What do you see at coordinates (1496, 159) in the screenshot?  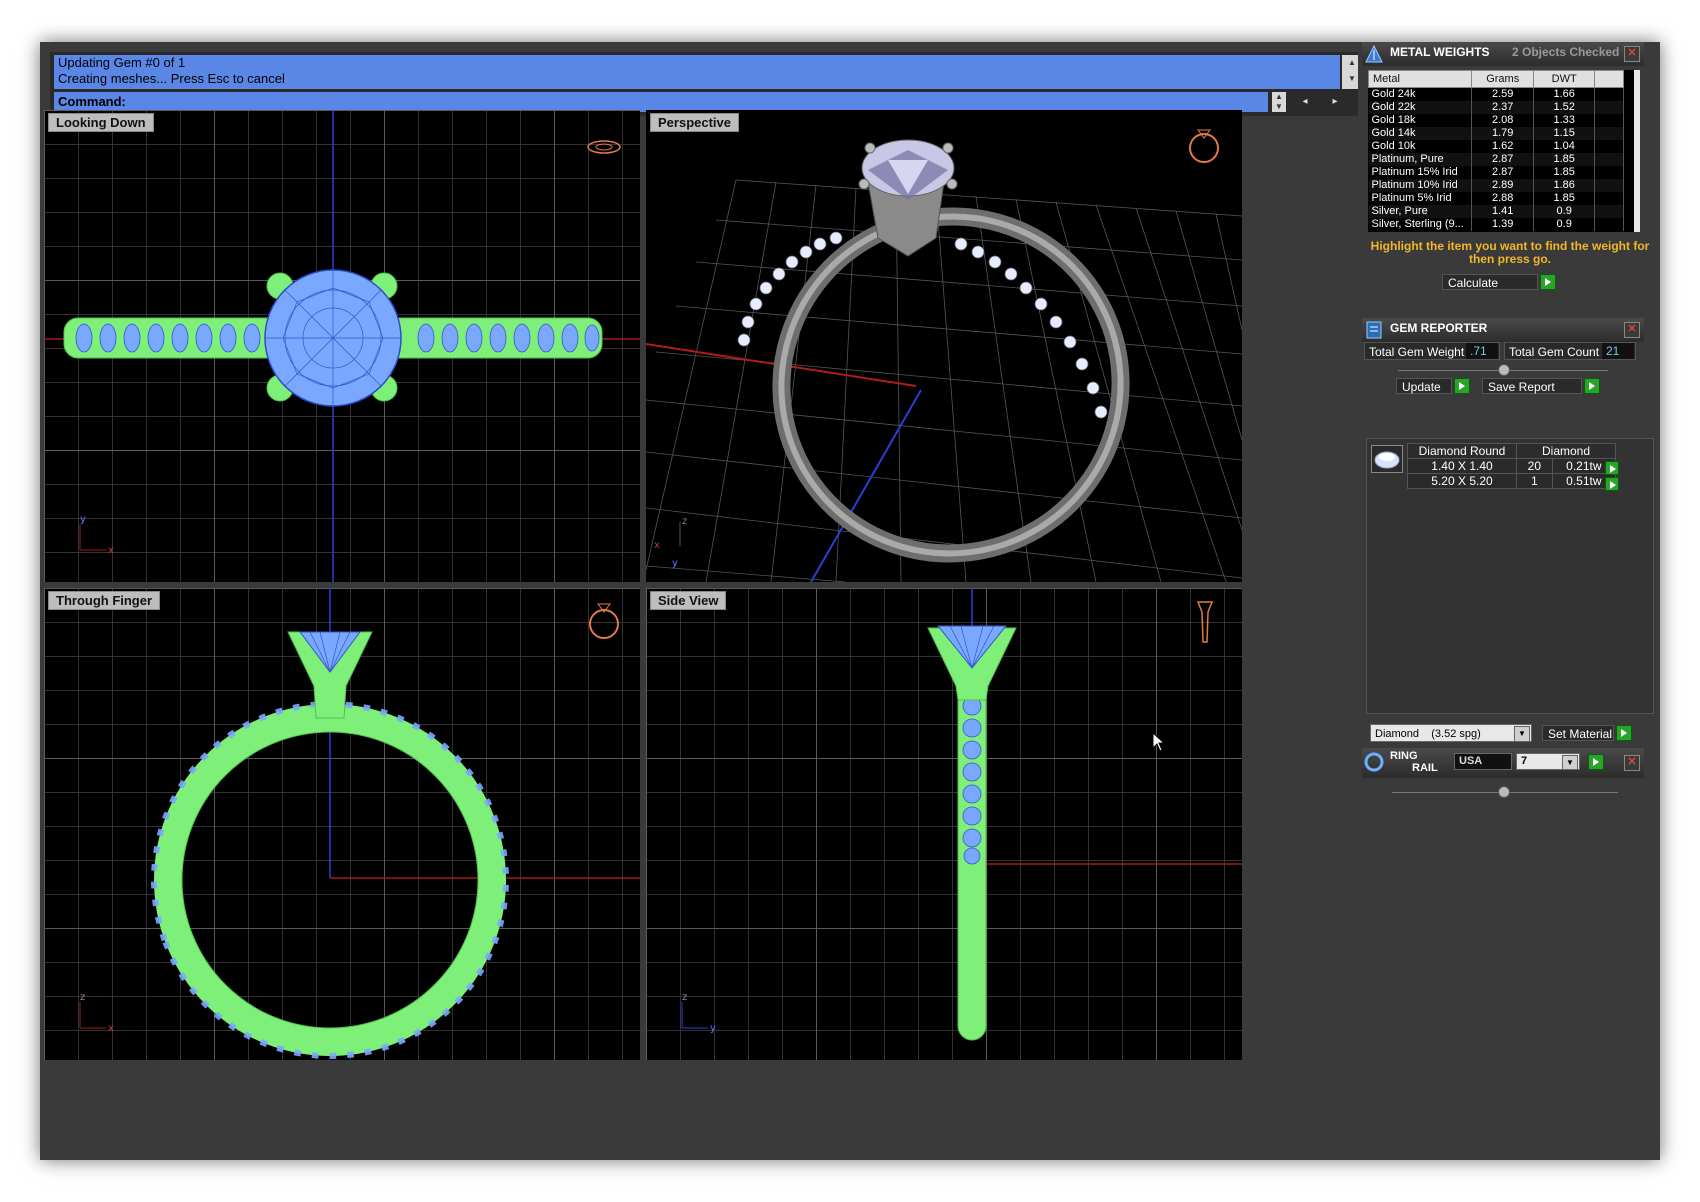 I see `table-row: Platinum, Pure 2.87 1.85` at bounding box center [1496, 159].